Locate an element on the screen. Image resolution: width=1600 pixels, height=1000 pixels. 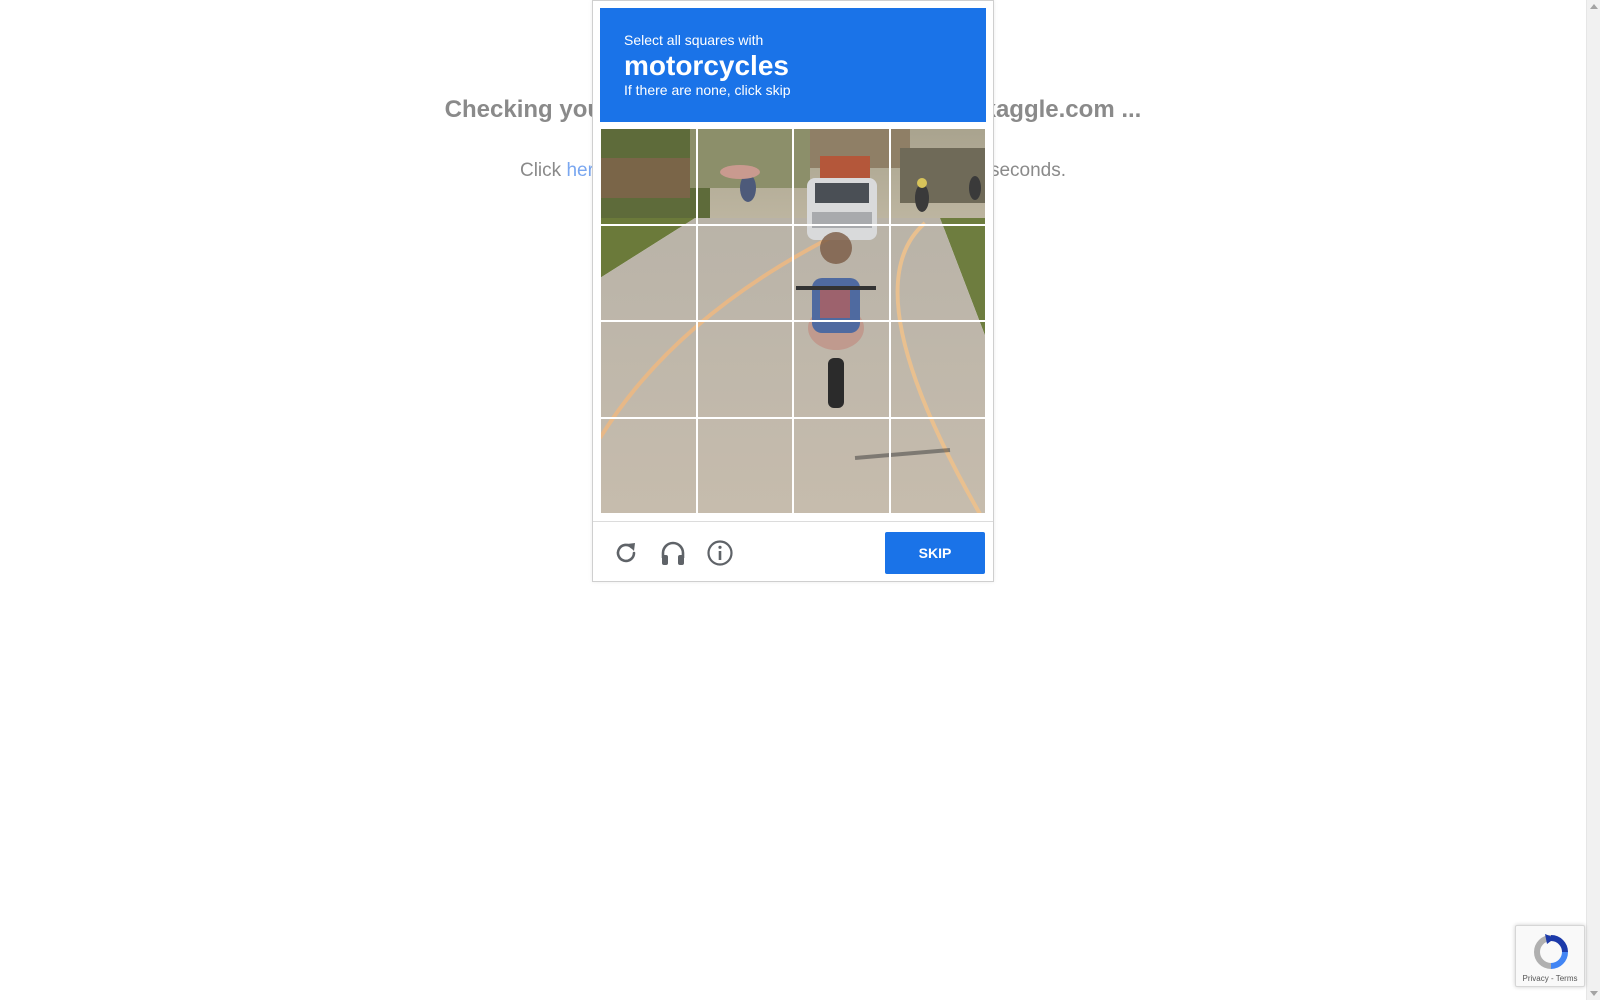
tile-grid is located at coordinates (793, 321).